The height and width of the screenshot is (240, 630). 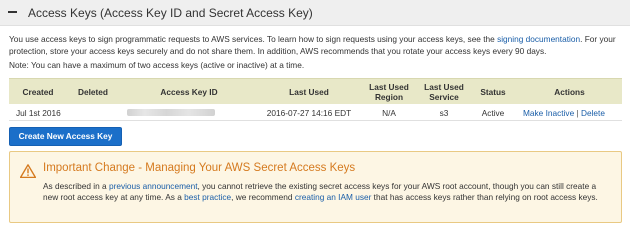 What do you see at coordinates (76, 186) in the screenshot?
I see `alert-text-1: As described in a` at bounding box center [76, 186].